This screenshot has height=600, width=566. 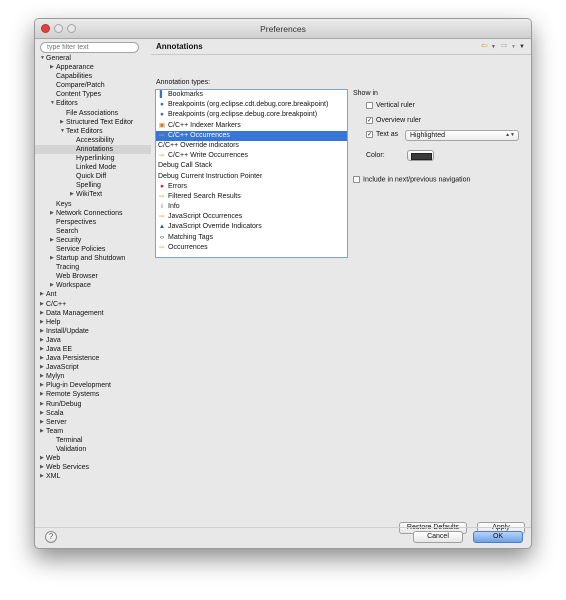 What do you see at coordinates (93, 94) in the screenshot?
I see `tree-item: Content Types` at bounding box center [93, 94].